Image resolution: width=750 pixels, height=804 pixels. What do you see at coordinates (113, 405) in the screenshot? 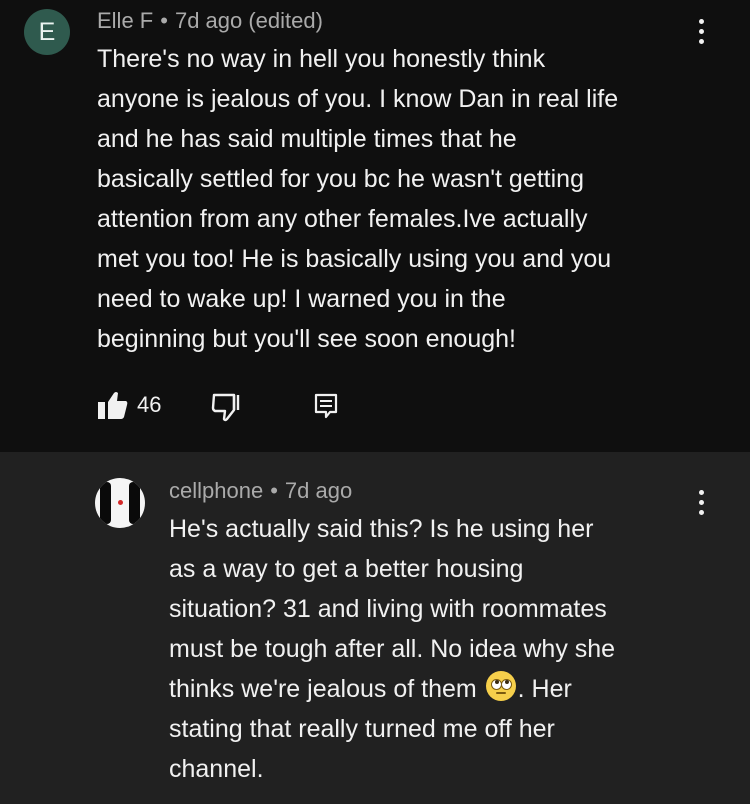
I see `like-icon` at bounding box center [113, 405].